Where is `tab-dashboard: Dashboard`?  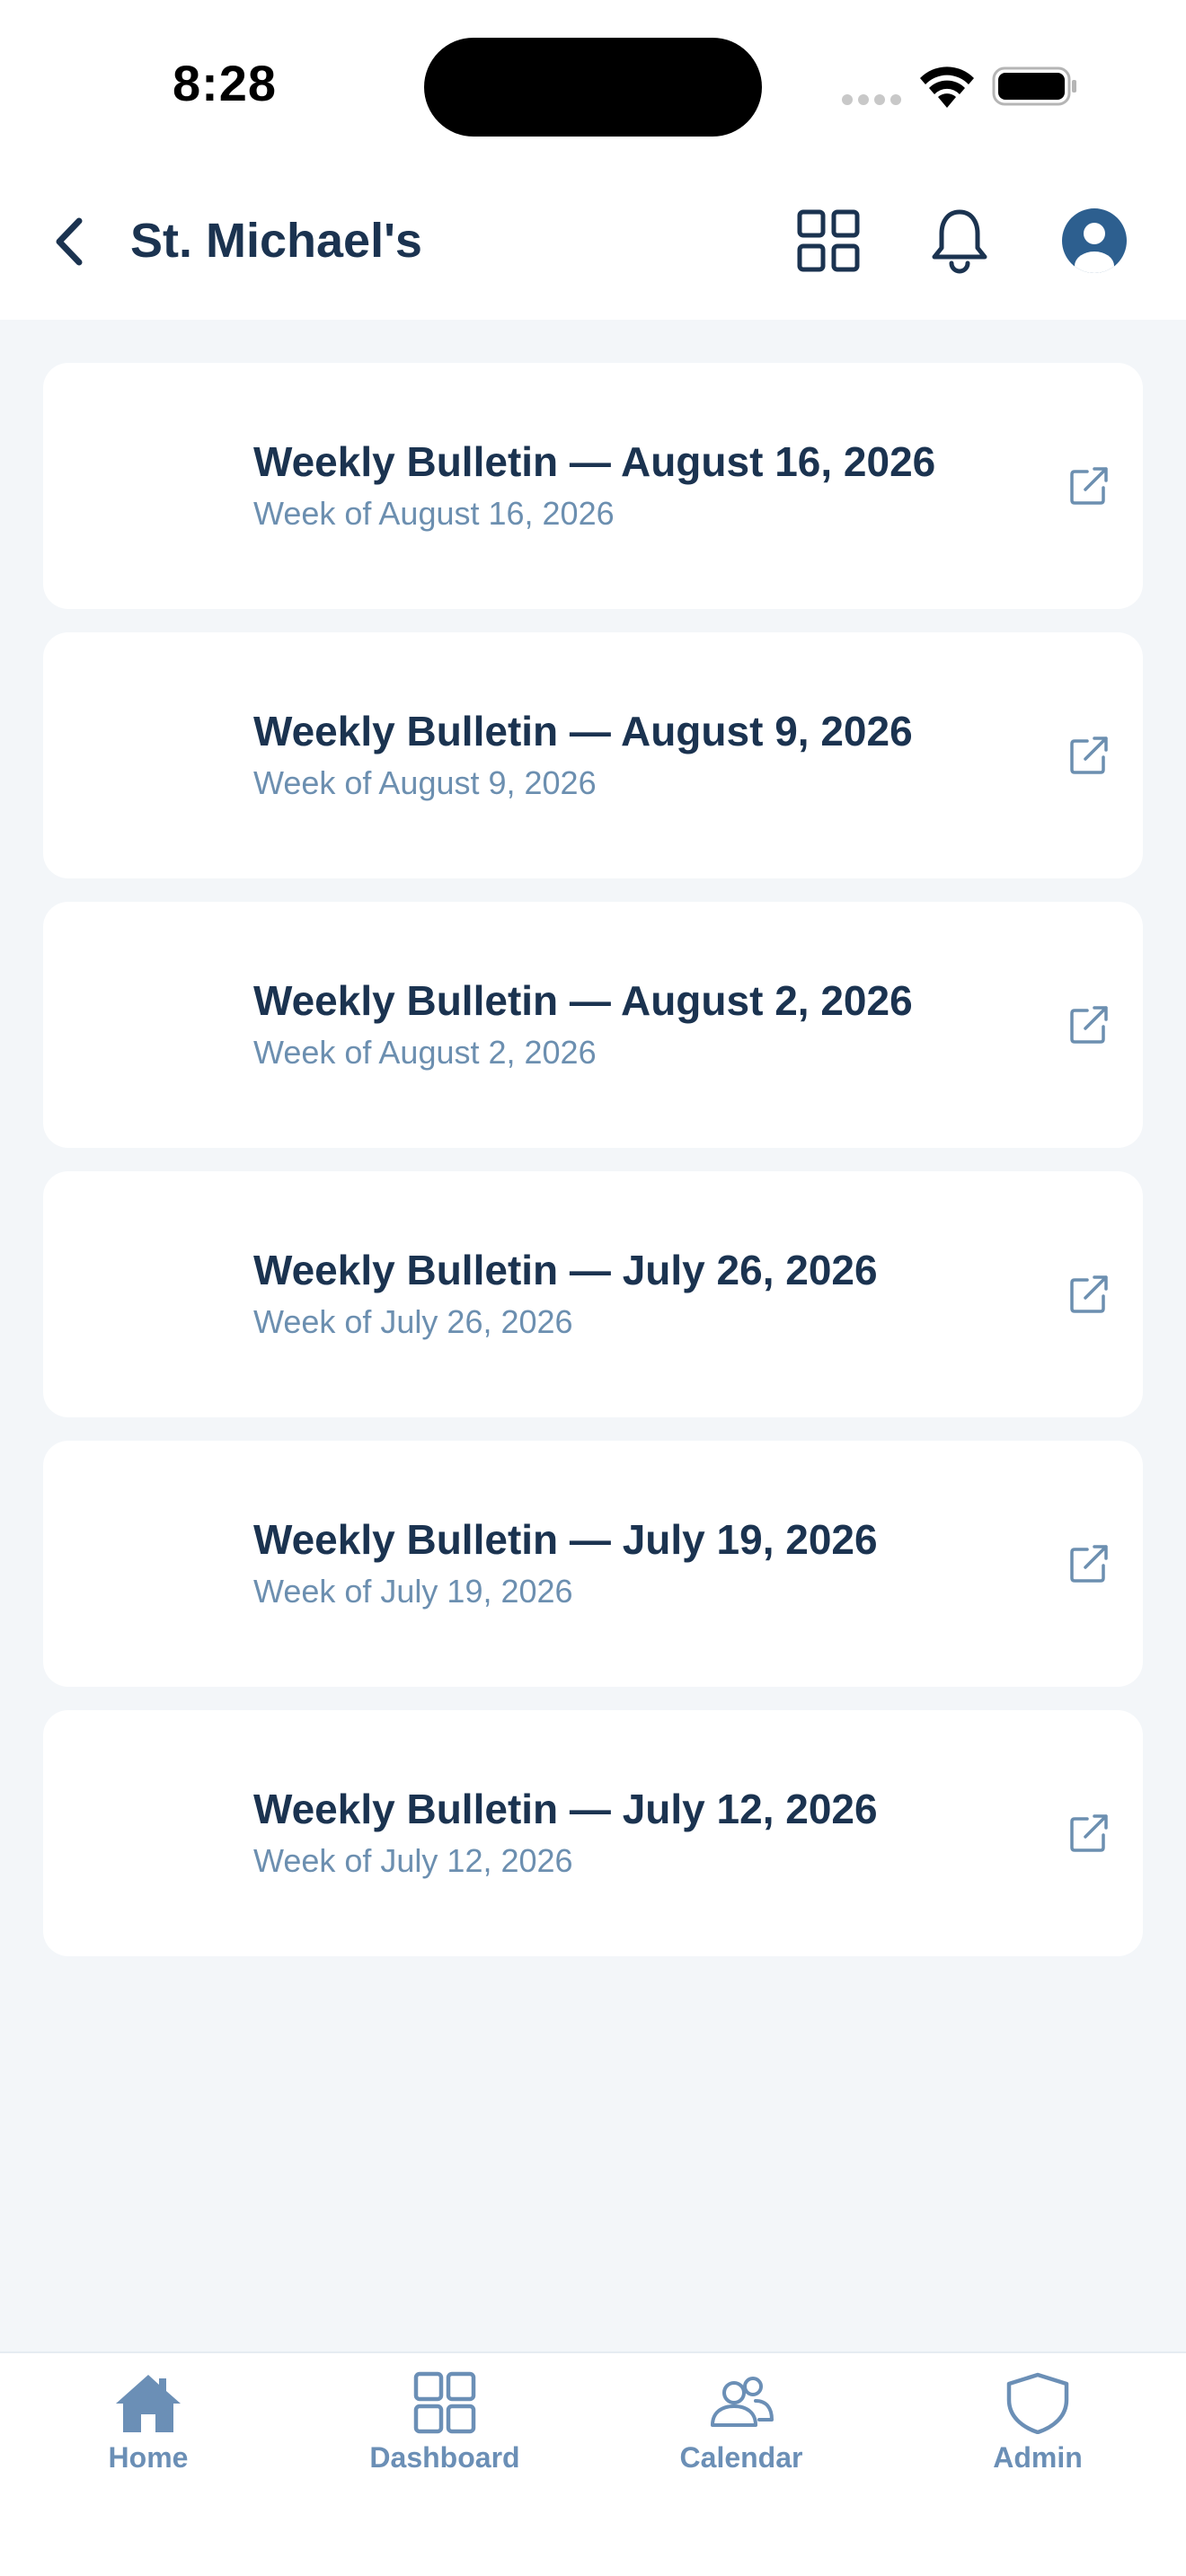
tab-dashboard: Dashboard is located at coordinates (444, 2438).